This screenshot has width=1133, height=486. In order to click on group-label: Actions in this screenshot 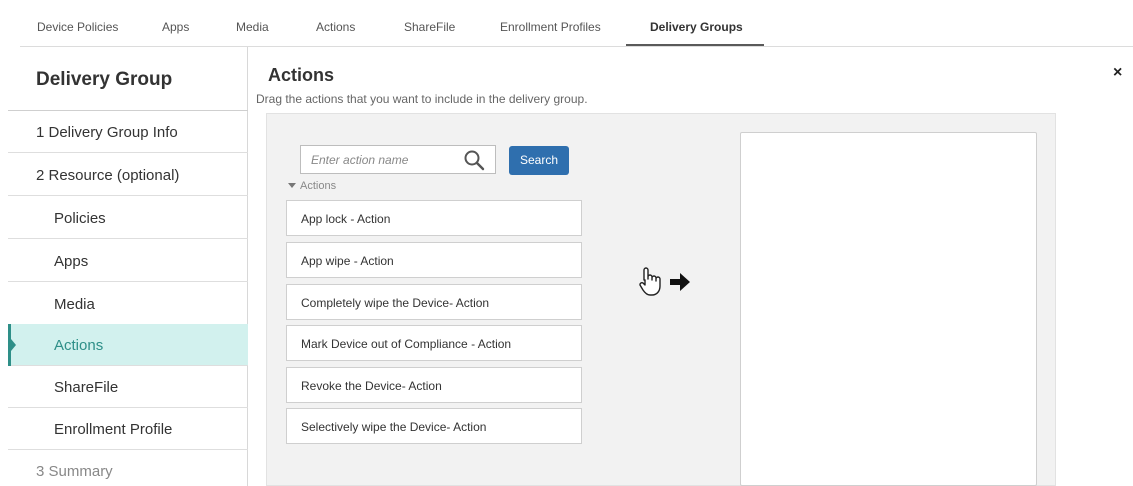, I will do `click(318, 186)`.